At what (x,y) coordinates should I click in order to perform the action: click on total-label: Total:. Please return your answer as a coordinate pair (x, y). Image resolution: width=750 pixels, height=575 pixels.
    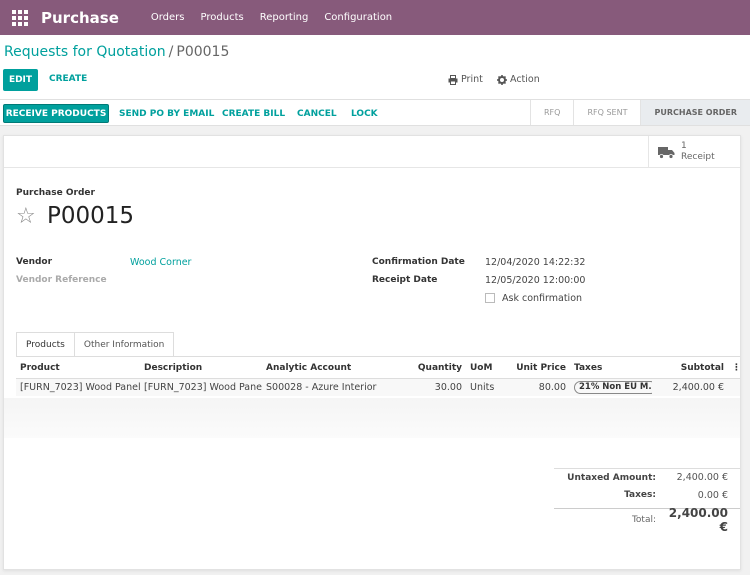
    Looking at the image, I should click on (643, 519).